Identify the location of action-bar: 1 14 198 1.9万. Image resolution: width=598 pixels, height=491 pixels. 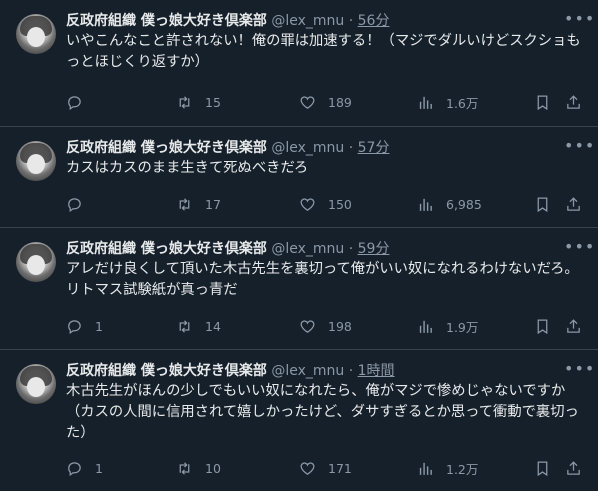
(327, 326).